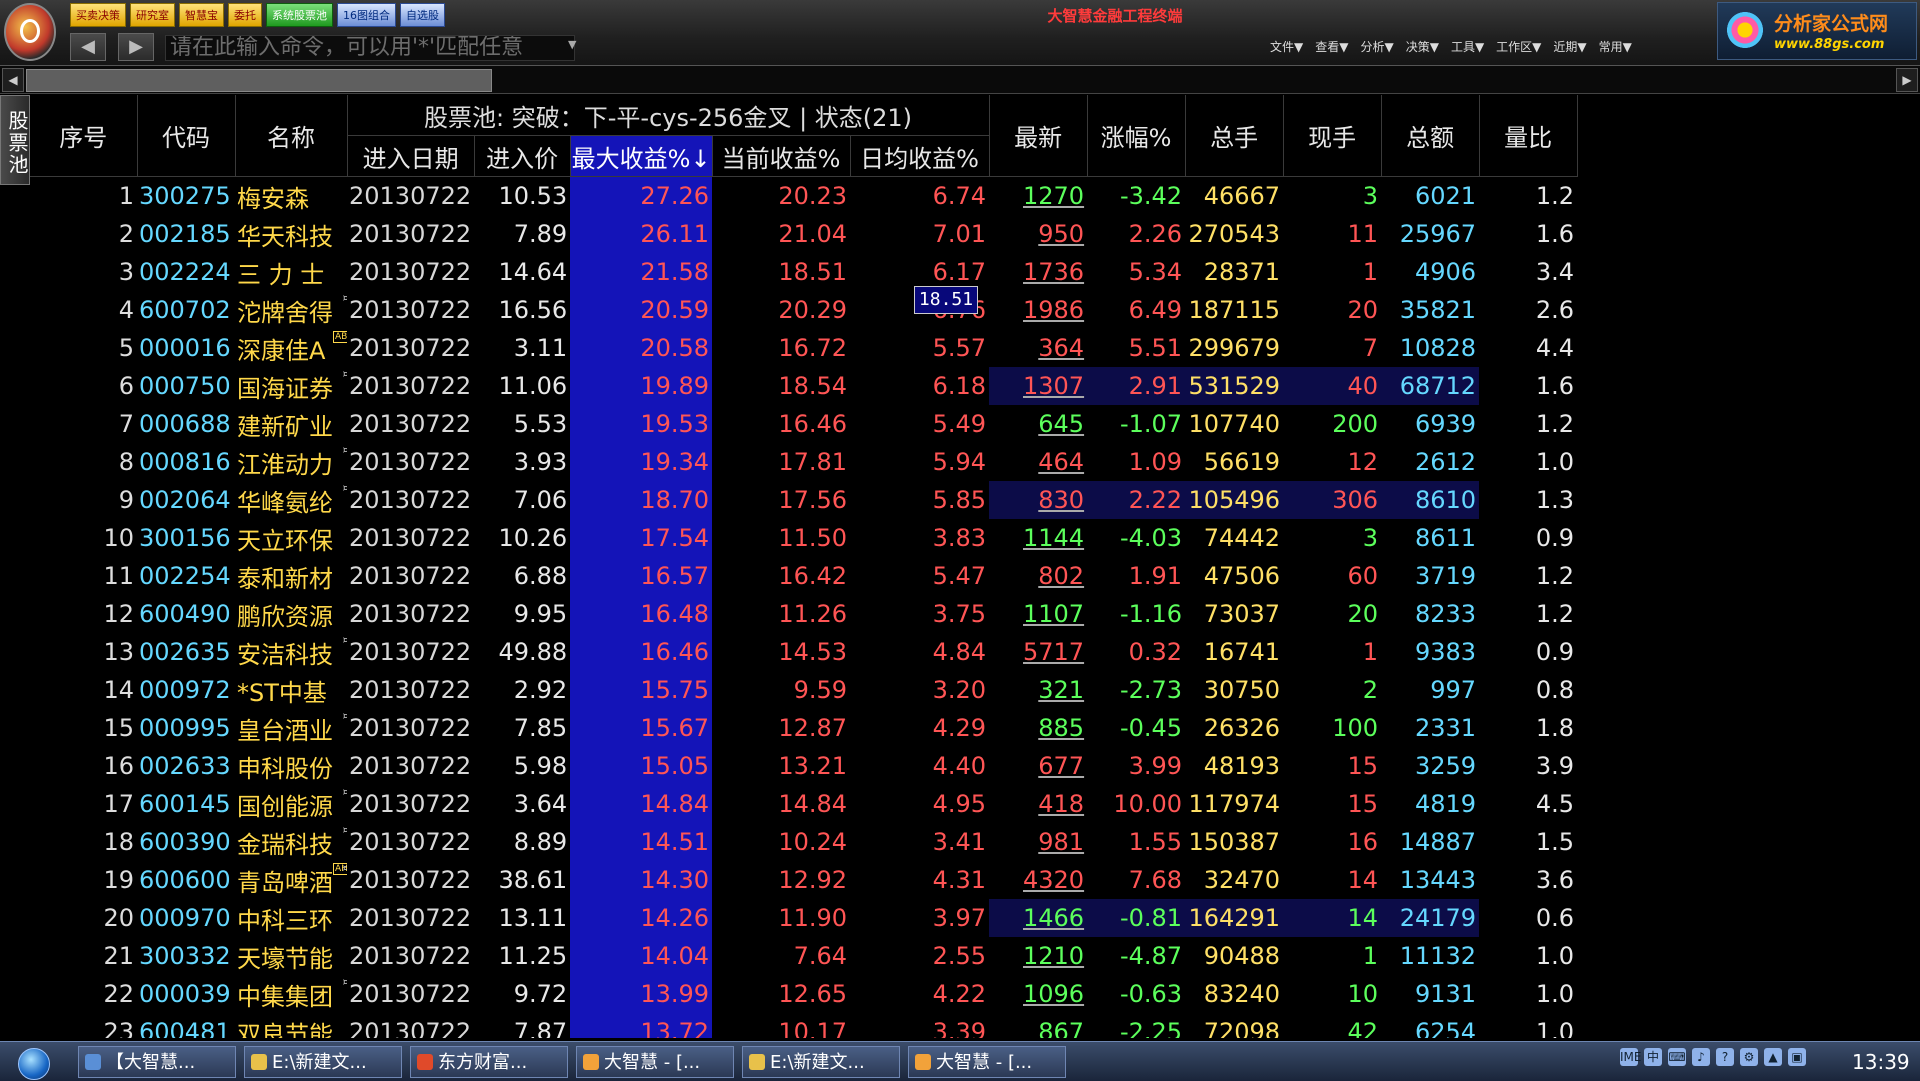 The width and height of the screenshot is (1920, 1081). I want to click on quick-button-0: 买卖决策, so click(98, 15).